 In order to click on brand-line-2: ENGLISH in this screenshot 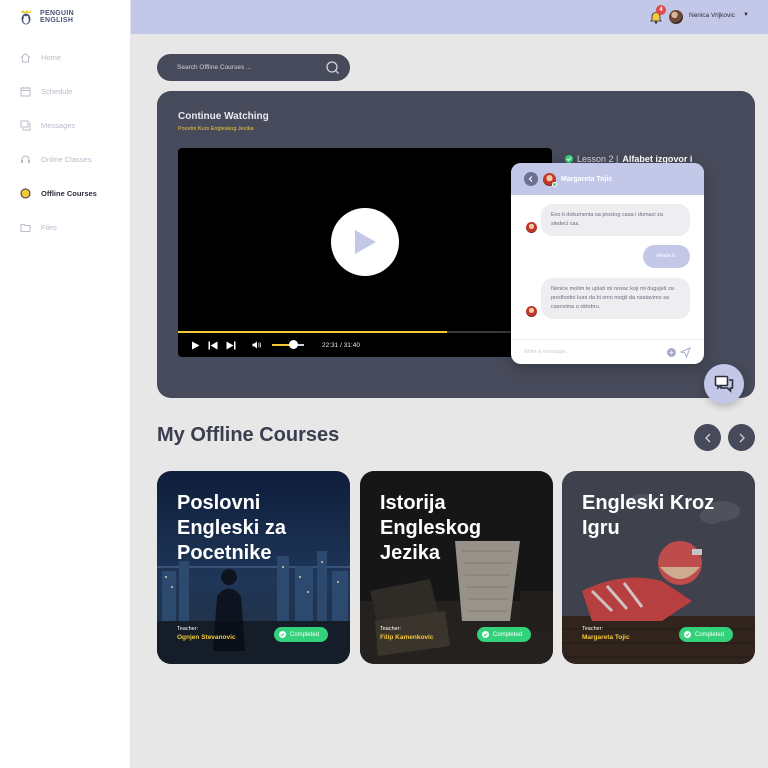, I will do `click(57, 20)`.